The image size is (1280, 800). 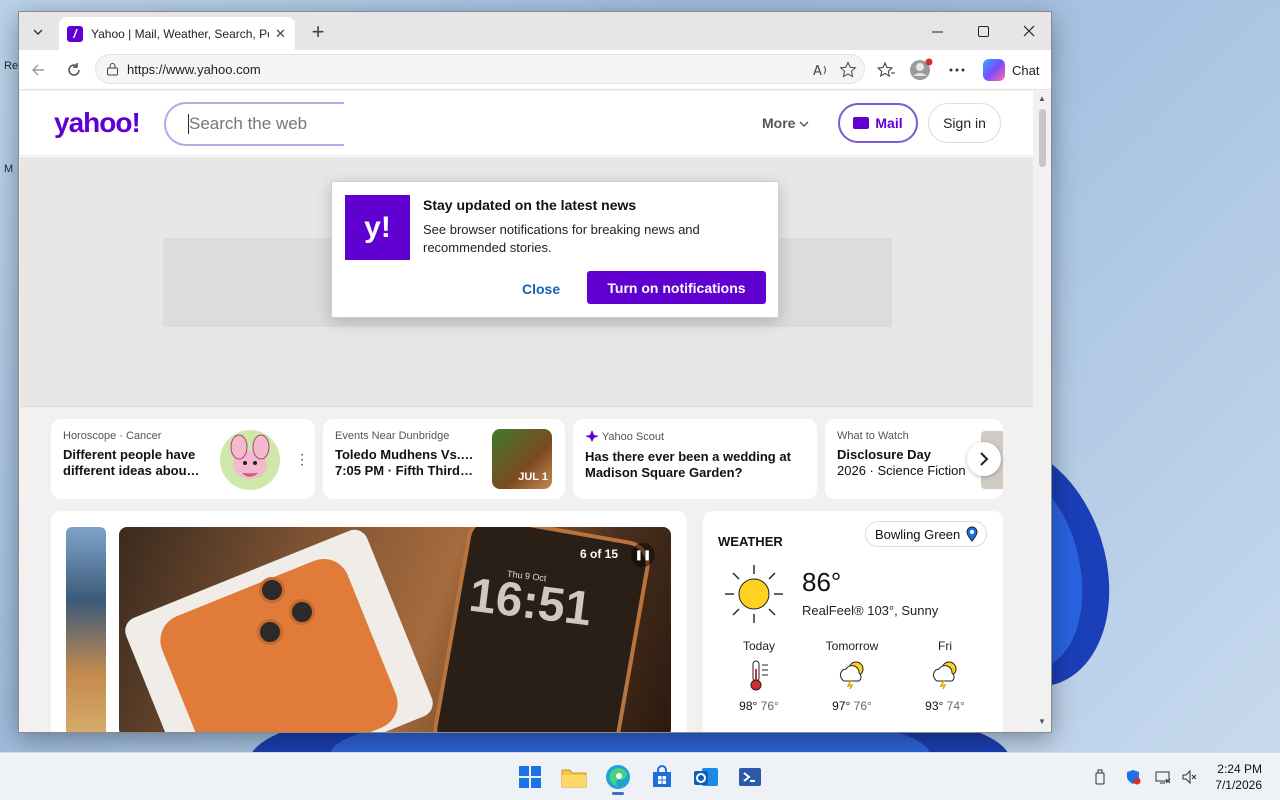 I want to click on slide-counter: 6 of 15, so click(x=599, y=554).